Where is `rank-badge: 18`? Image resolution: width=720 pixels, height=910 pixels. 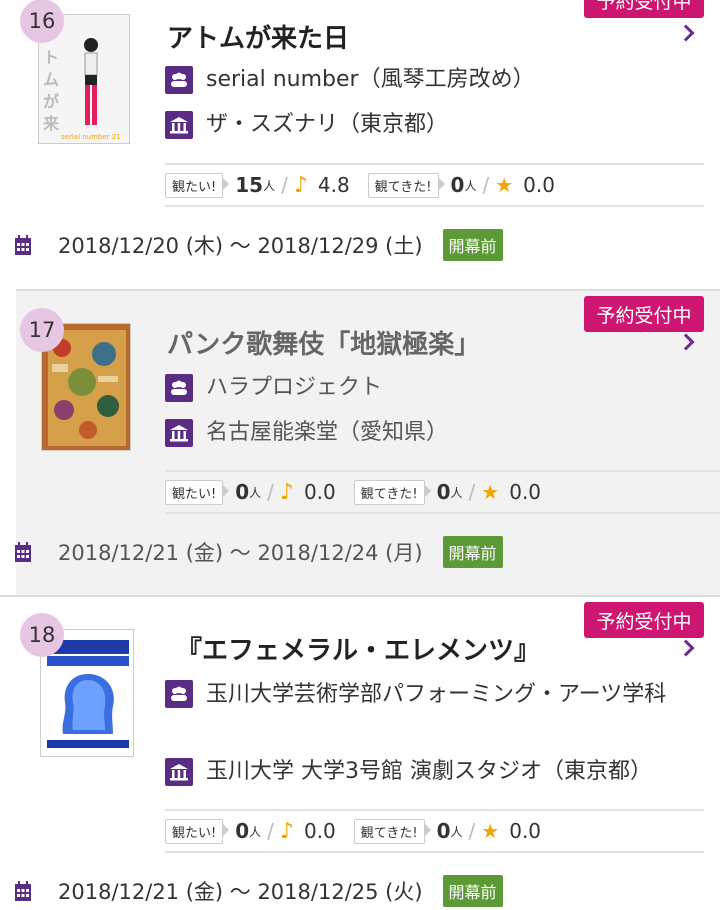 rank-badge: 18 is located at coordinates (42, 635).